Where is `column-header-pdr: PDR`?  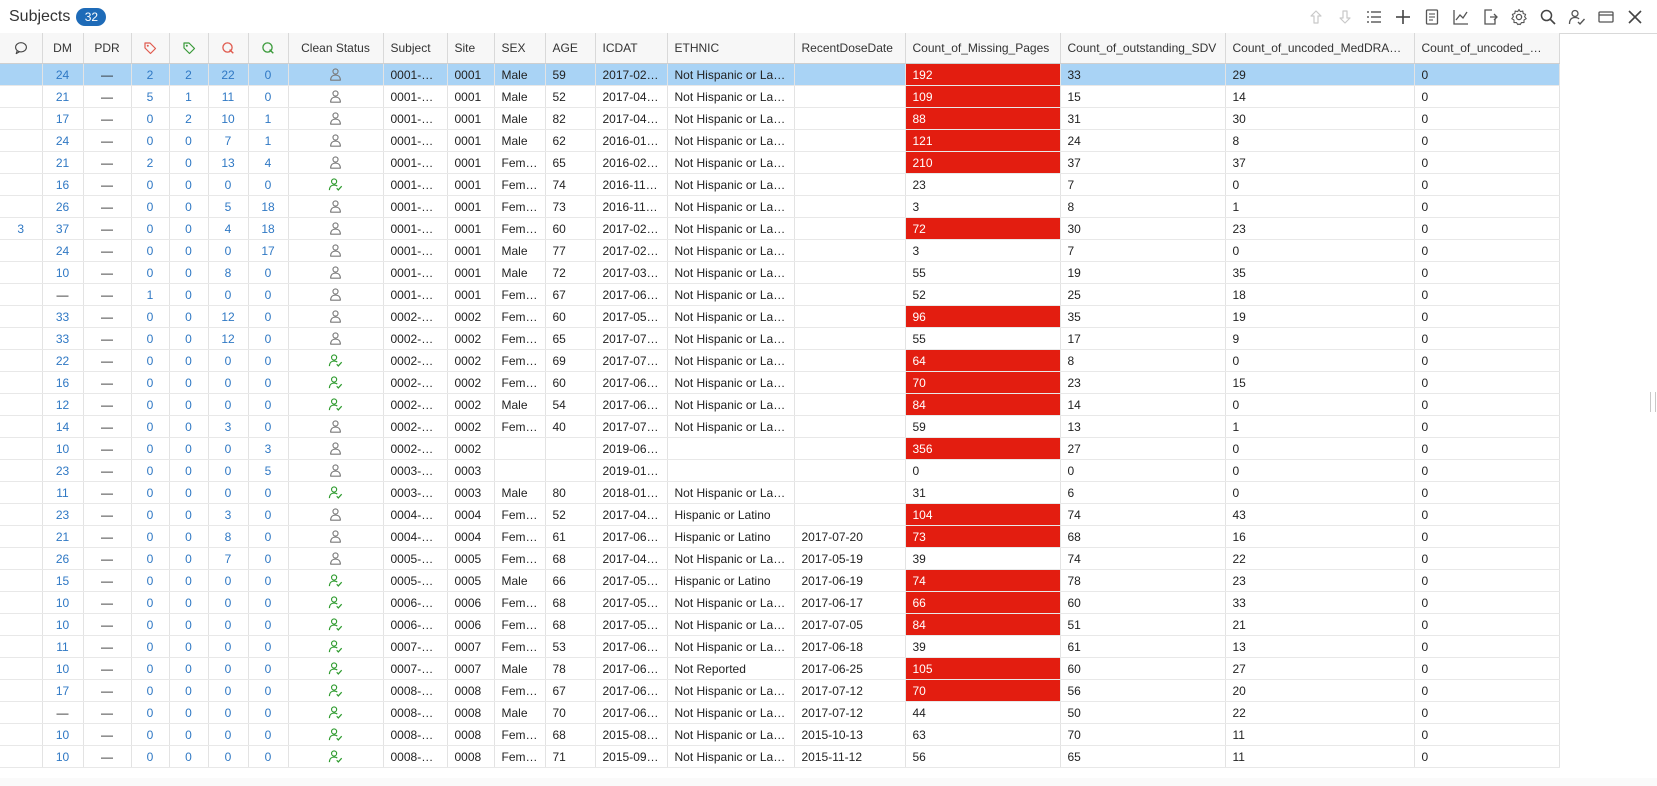 column-header-pdr: PDR is located at coordinates (107, 48).